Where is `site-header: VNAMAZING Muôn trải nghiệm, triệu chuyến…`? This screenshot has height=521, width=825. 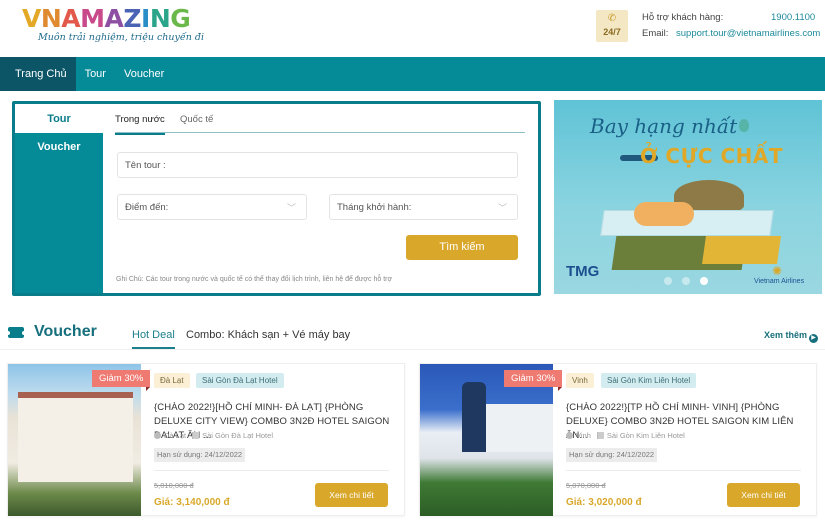
site-header: VNAMAZING Muôn trải nghiệm, triệu chuyến… is located at coordinates (412, 28).